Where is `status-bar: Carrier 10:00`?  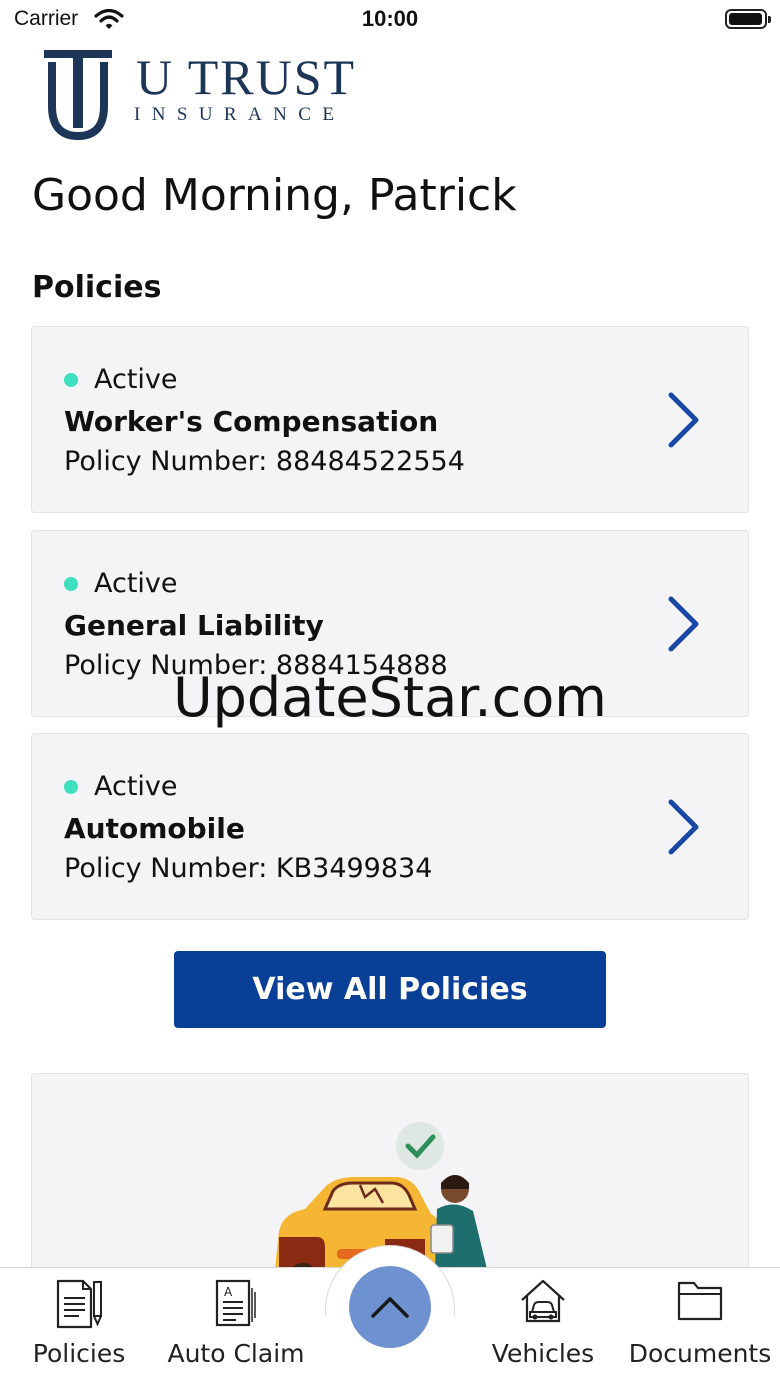 status-bar: Carrier 10:00 is located at coordinates (390, 20).